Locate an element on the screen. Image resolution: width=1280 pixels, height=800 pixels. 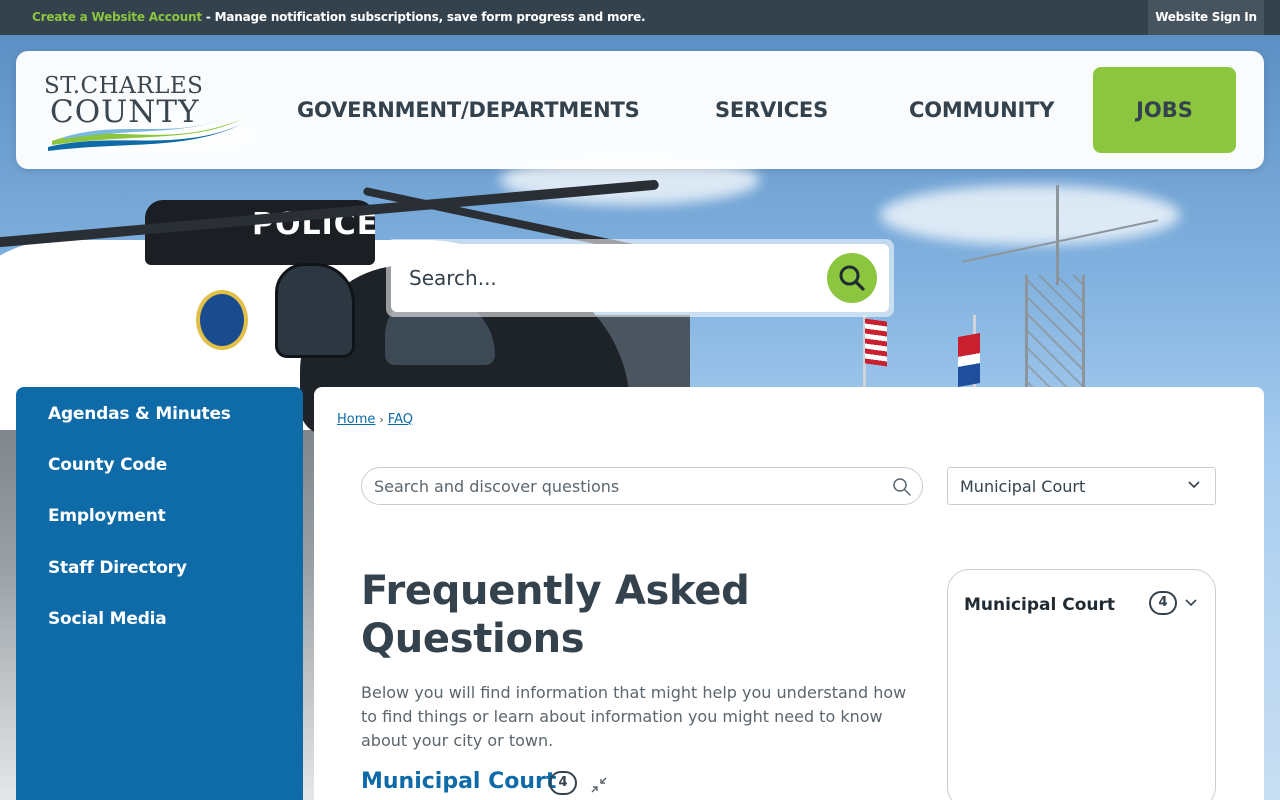
helicopter-window is located at coordinates (315, 310).